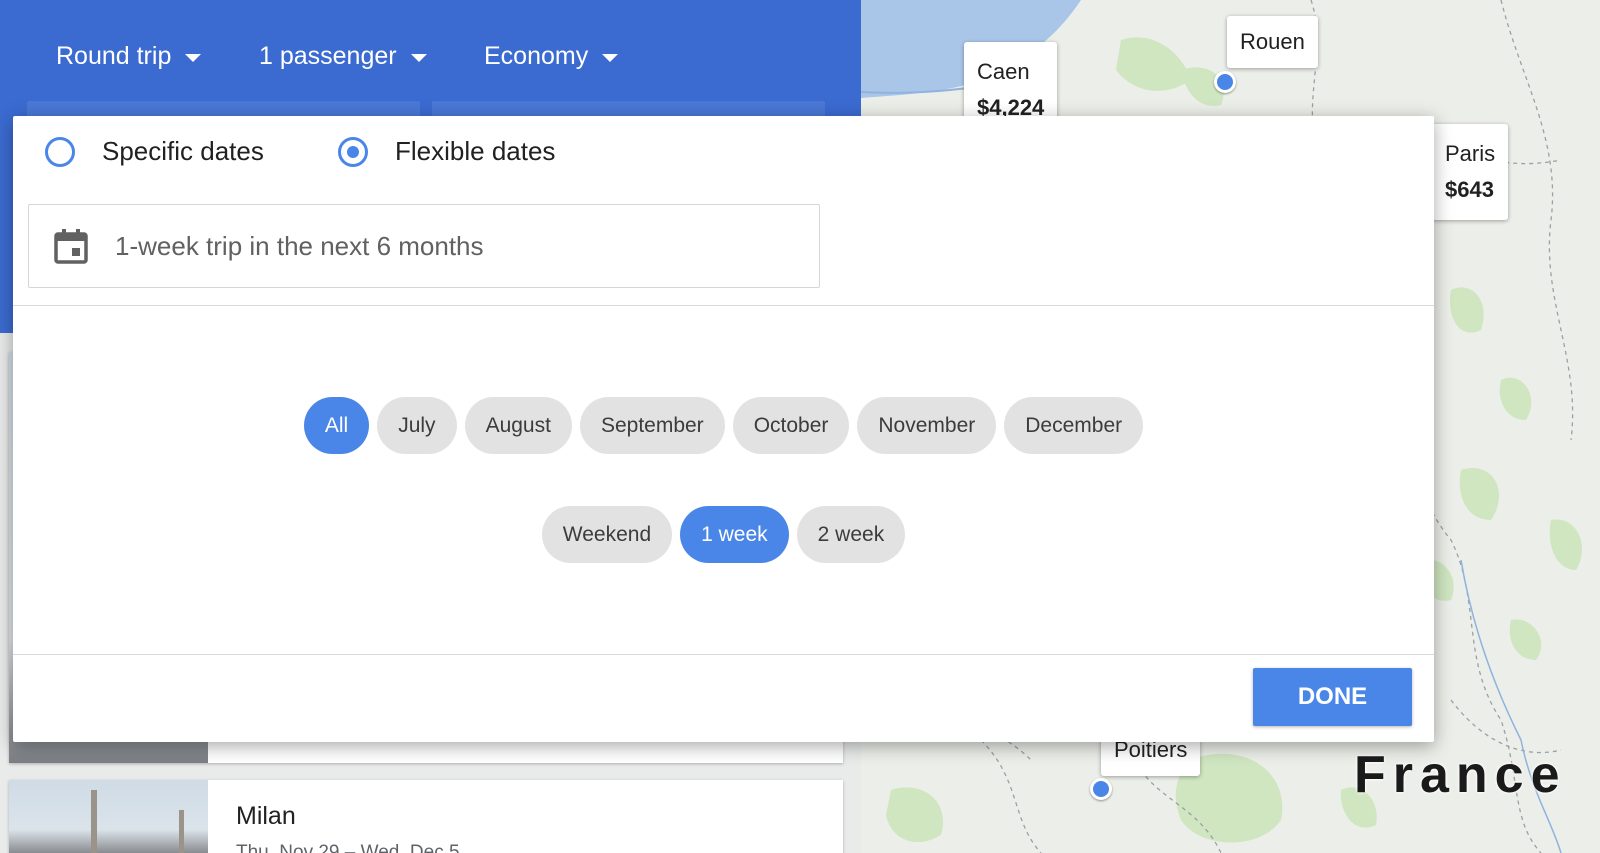 The width and height of the screenshot is (1600, 853). Describe the element at coordinates (1003, 71) in the screenshot. I see `map-city-name: Caen` at that location.